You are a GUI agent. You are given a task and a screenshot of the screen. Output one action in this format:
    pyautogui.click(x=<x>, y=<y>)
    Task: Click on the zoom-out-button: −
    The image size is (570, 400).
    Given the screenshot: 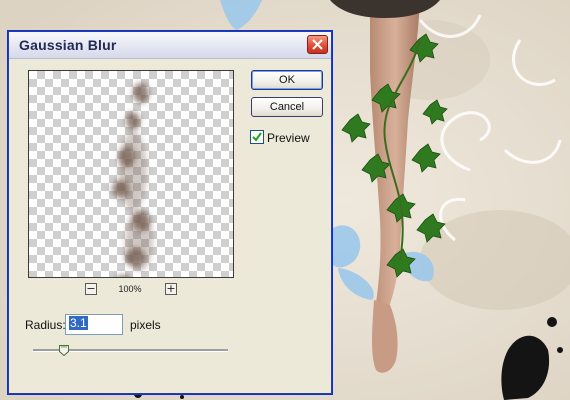 What is the action you would take?
    pyautogui.click(x=91, y=289)
    